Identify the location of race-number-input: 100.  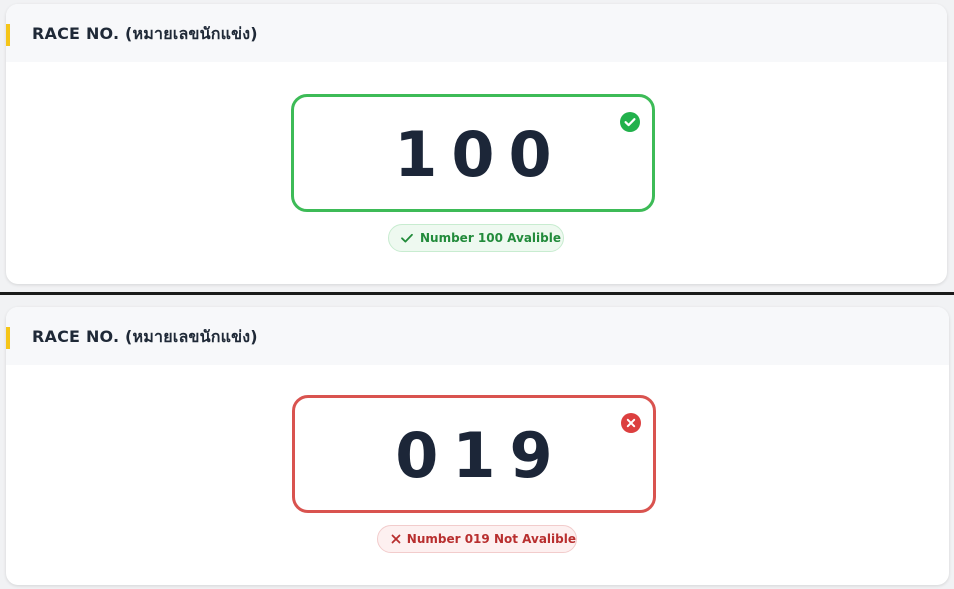
(473, 153).